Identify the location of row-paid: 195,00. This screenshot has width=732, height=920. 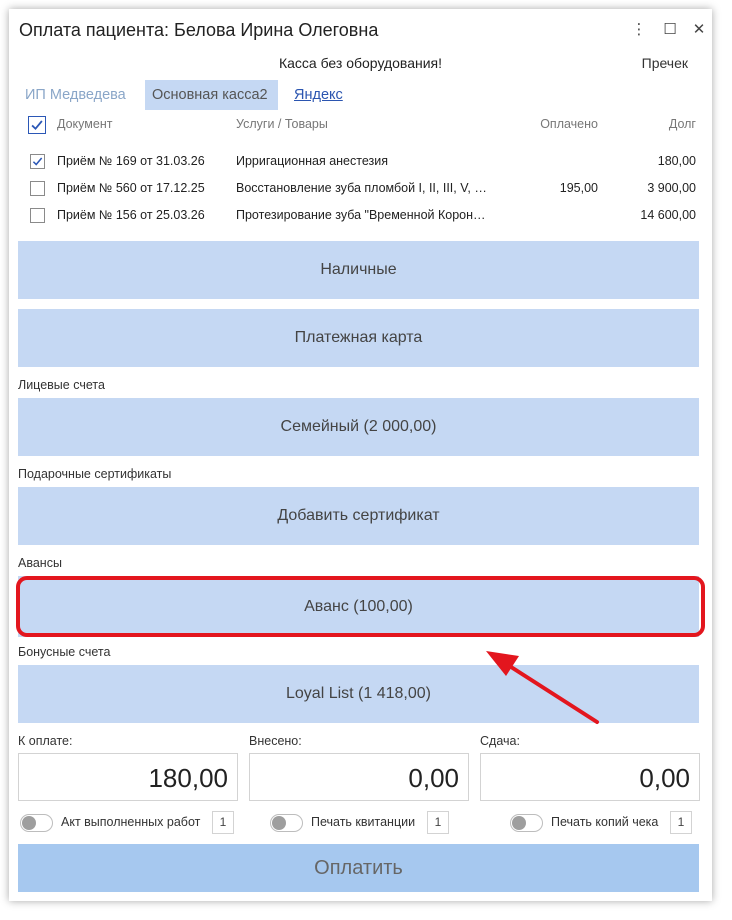
(578, 188).